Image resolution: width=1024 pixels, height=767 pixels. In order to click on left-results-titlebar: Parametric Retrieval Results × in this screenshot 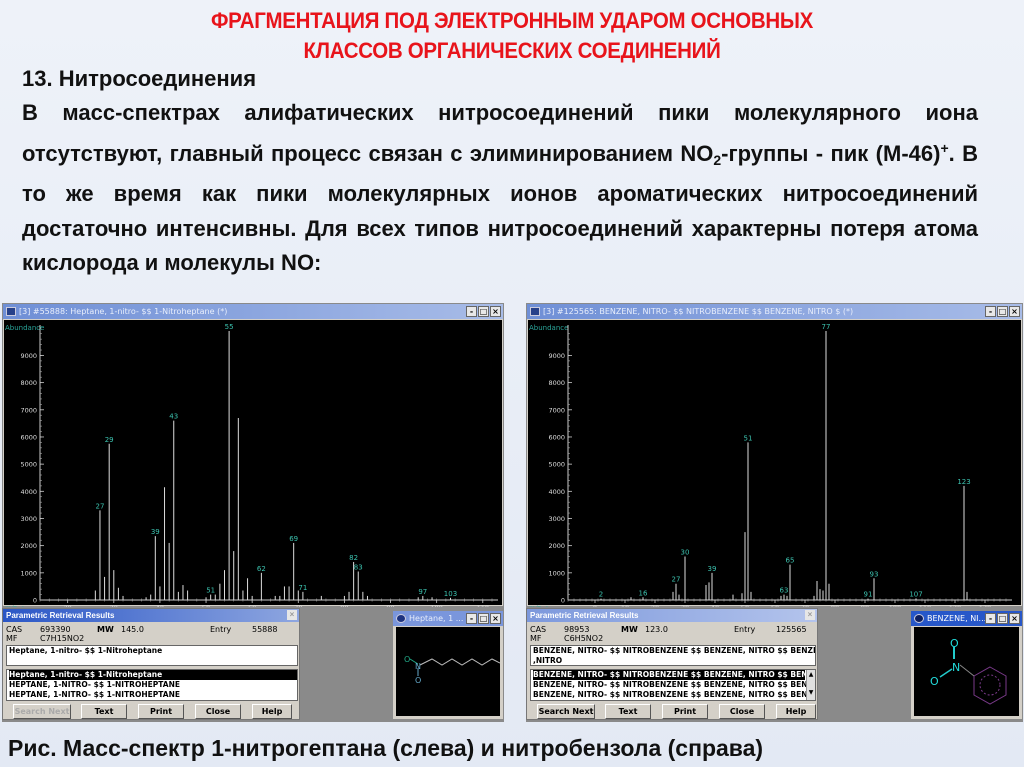, I will do `click(151, 615)`.